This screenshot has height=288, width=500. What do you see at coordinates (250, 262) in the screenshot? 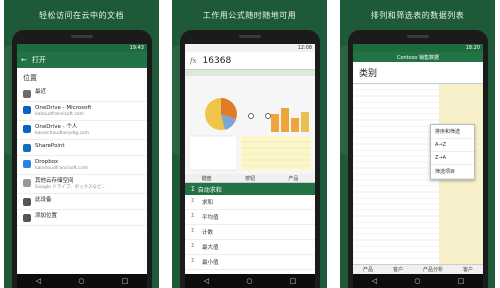
I see `function-item: Σ 最小值` at bounding box center [250, 262].